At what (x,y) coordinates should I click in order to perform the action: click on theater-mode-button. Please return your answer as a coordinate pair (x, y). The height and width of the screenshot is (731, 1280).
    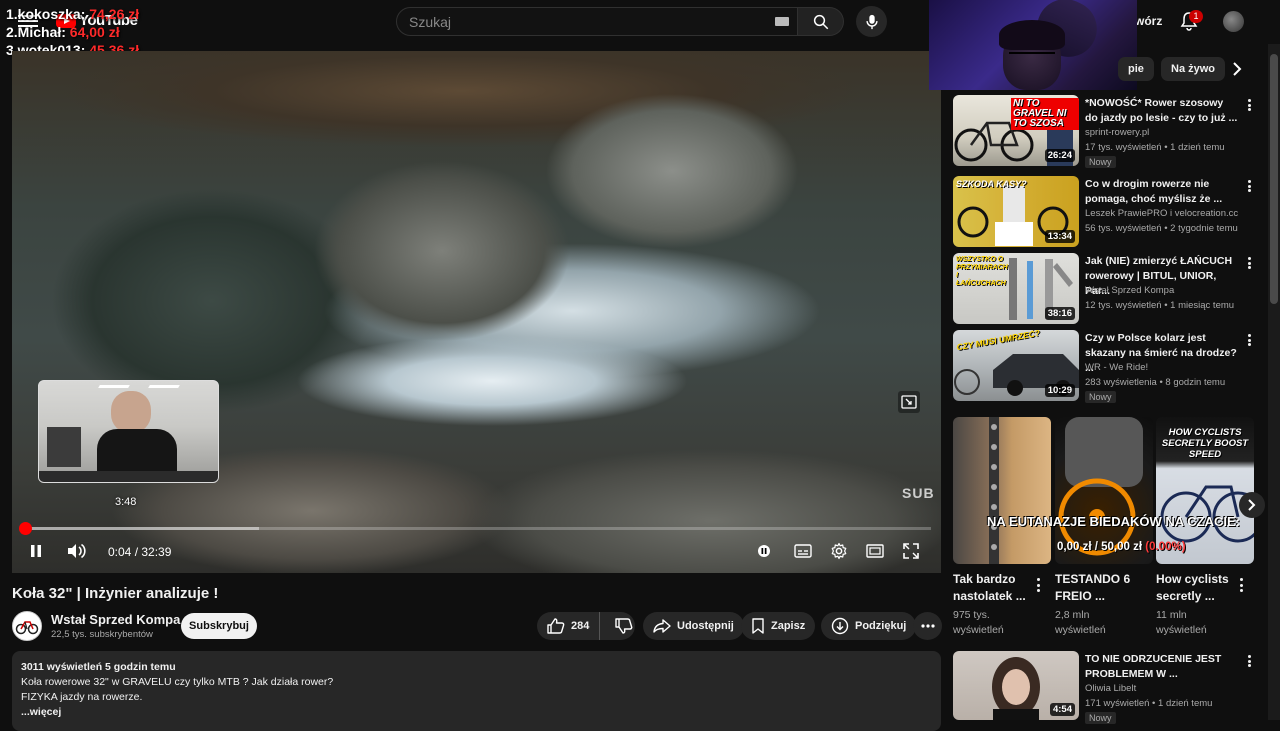
    Looking at the image, I should click on (875, 551).